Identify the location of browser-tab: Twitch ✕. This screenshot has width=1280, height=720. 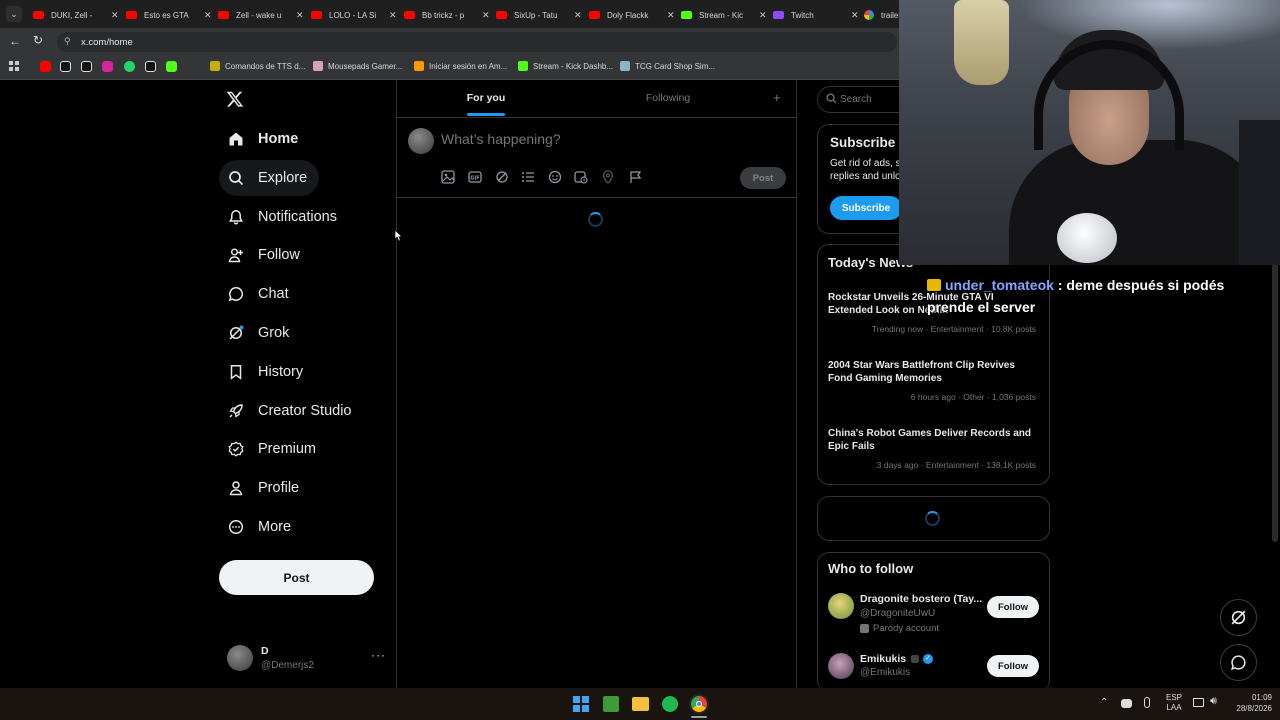
(816, 15).